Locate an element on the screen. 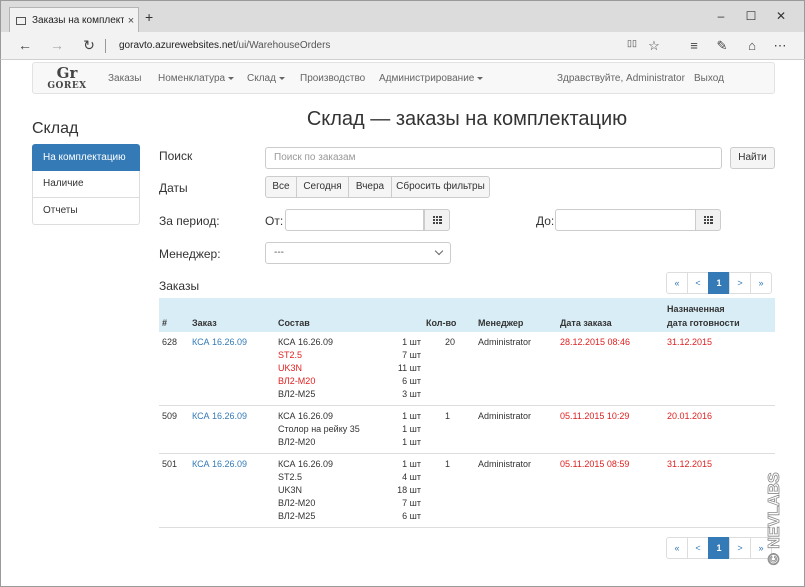 The height and width of the screenshot is (587, 805). manager-label: Менеджер: is located at coordinates (190, 254).